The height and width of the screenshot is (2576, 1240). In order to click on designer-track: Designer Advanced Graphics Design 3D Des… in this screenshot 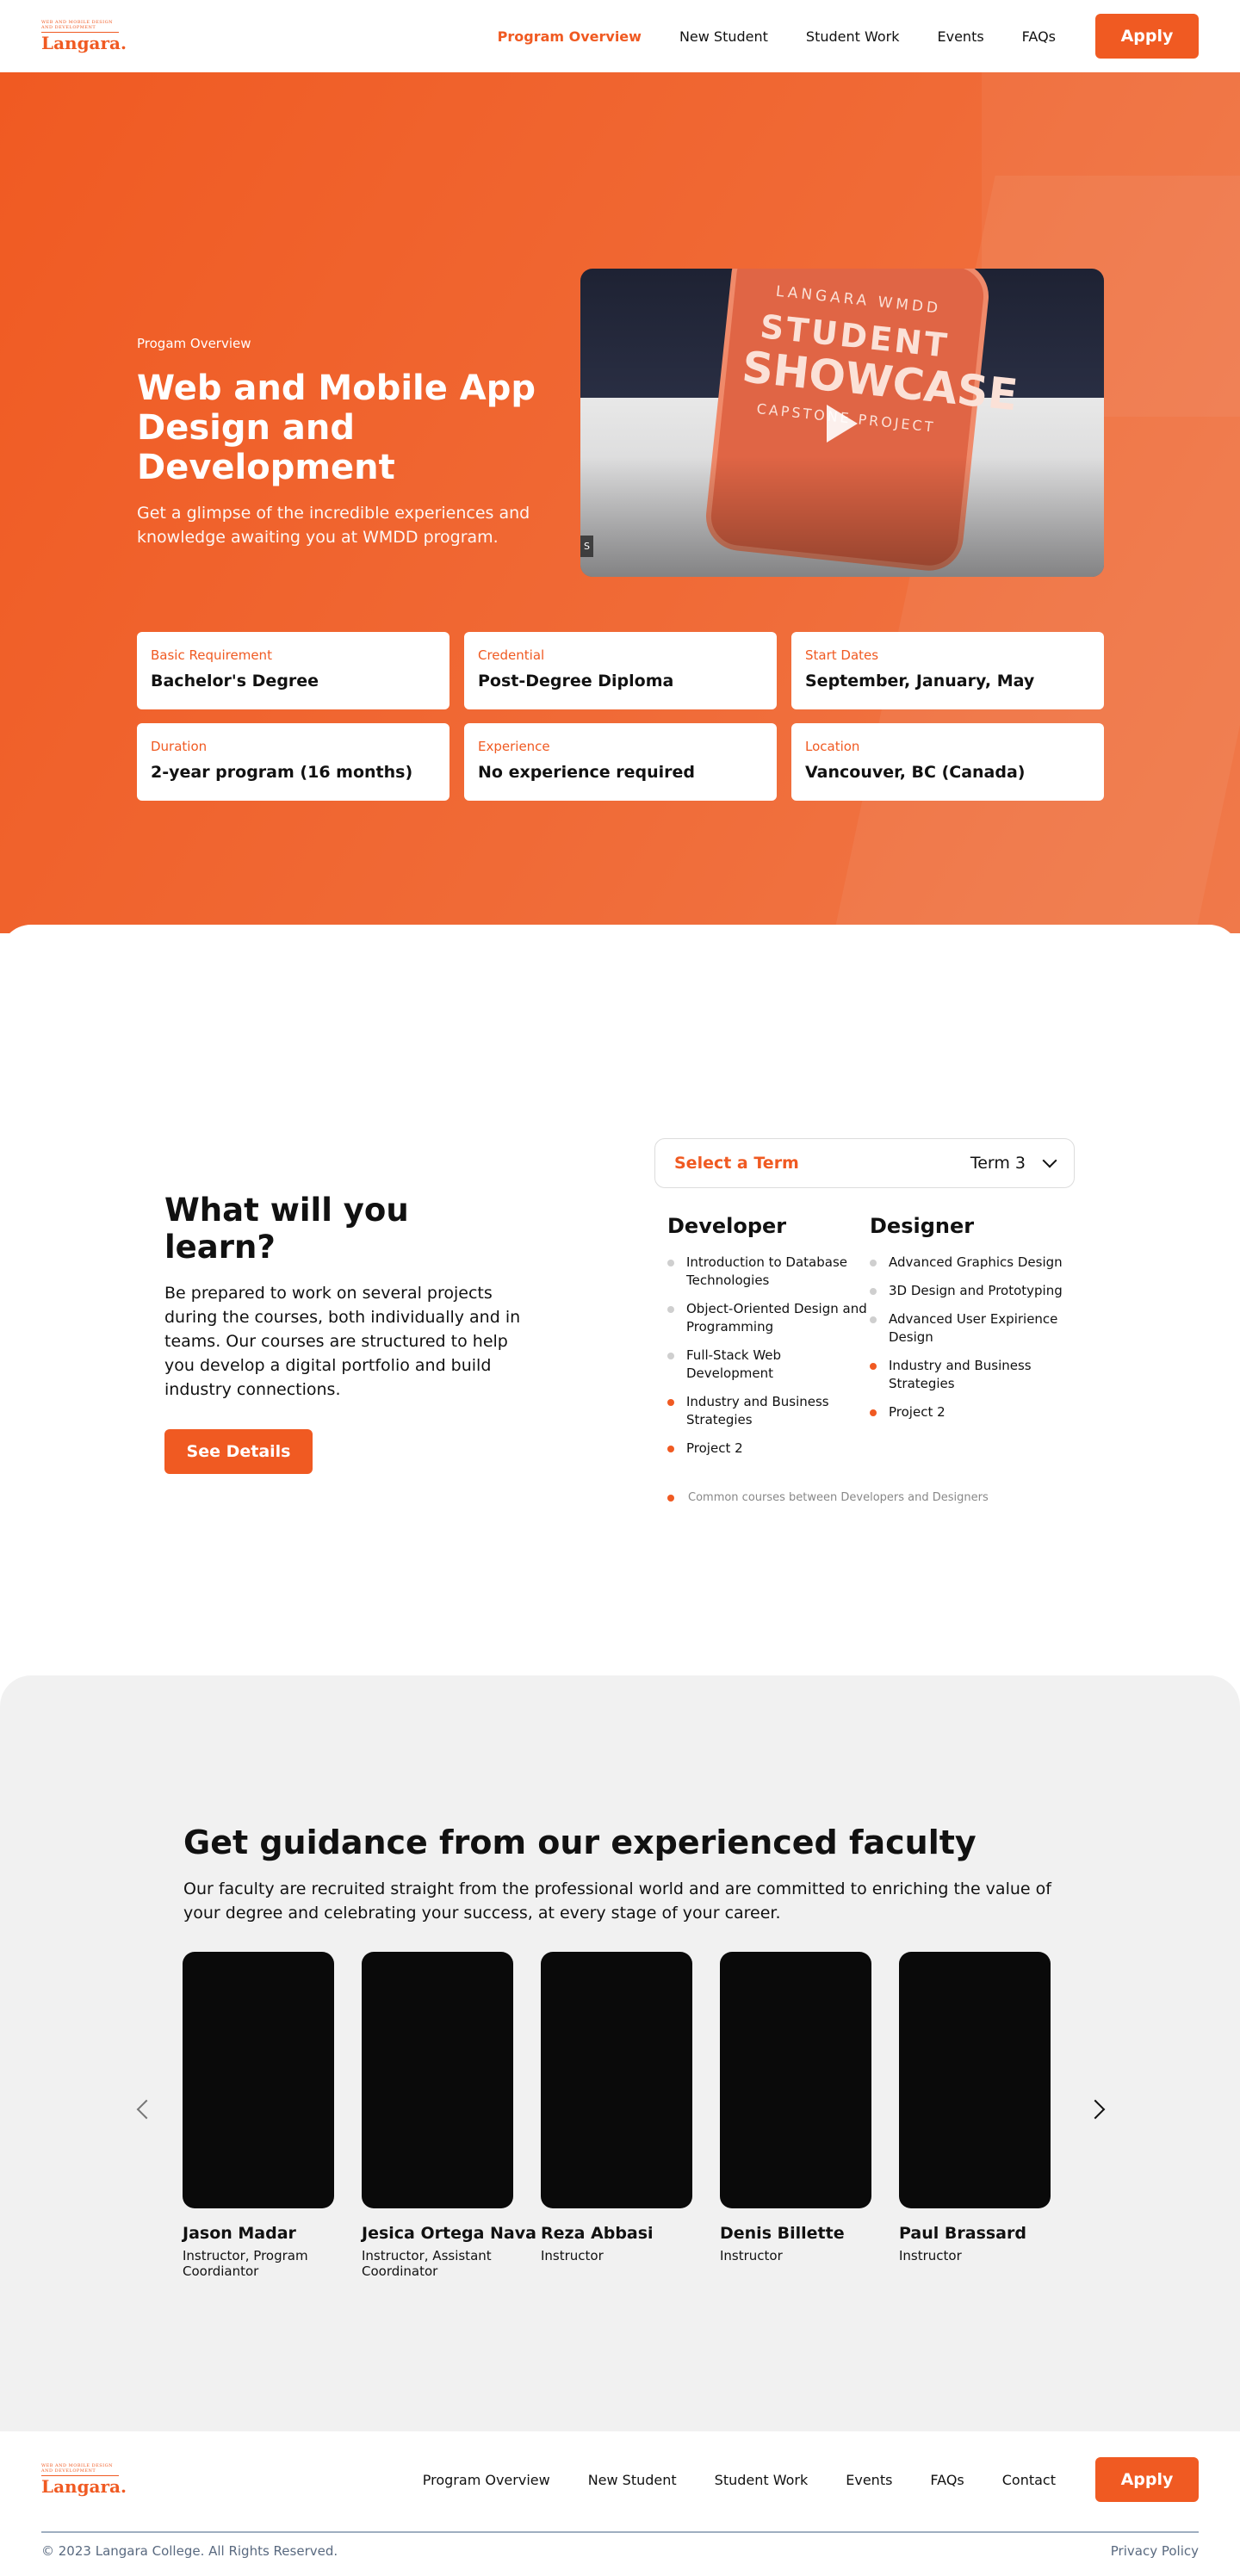, I will do `click(971, 1341)`.